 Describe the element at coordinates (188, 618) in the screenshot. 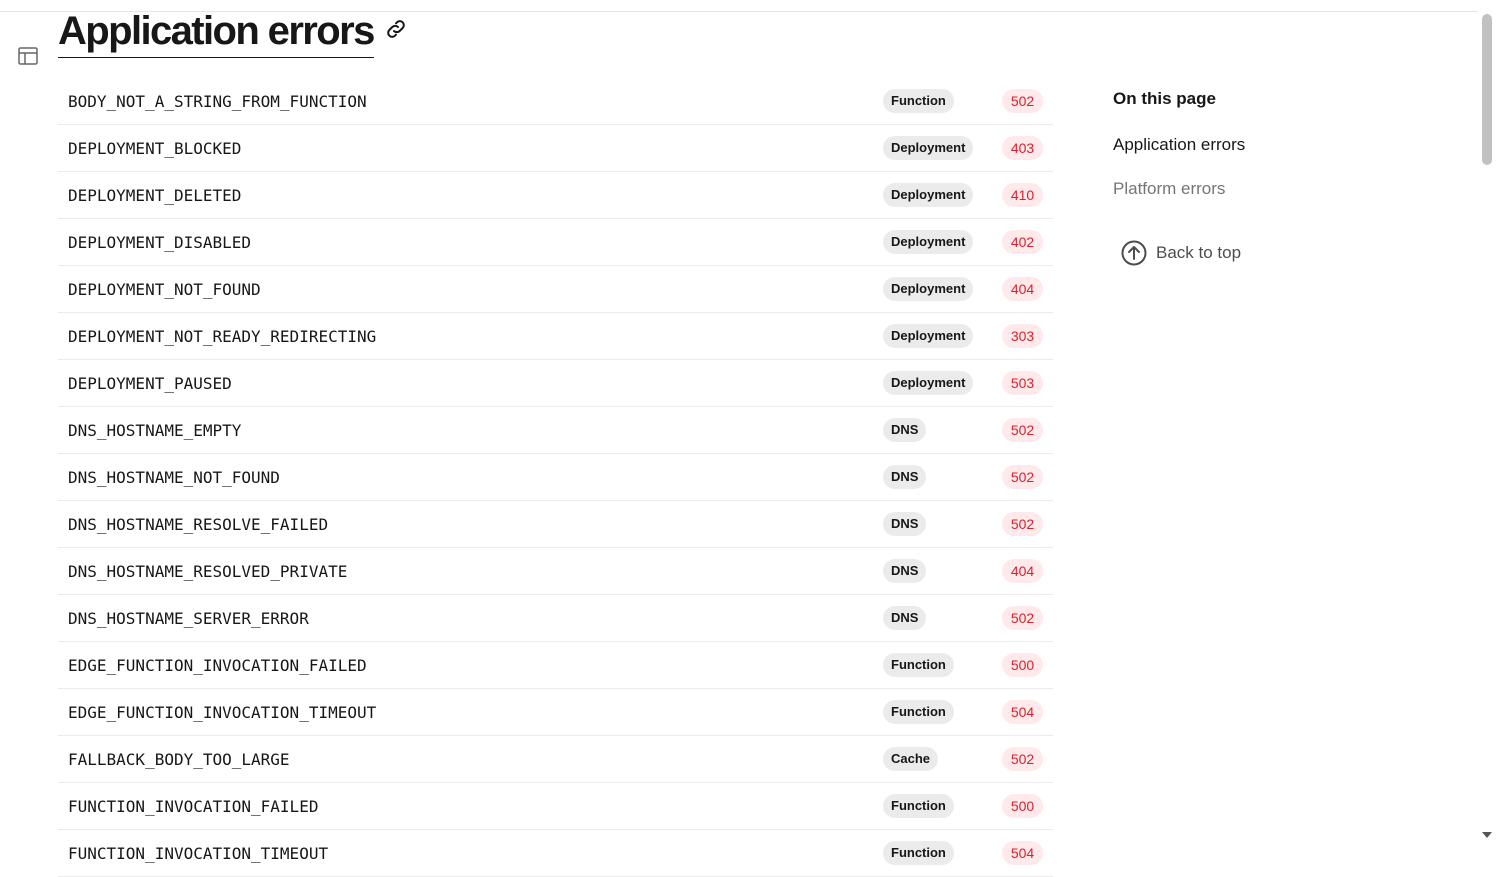

I see `error-code: DNS_HOSTNAME_SERVER_ERROR` at that location.